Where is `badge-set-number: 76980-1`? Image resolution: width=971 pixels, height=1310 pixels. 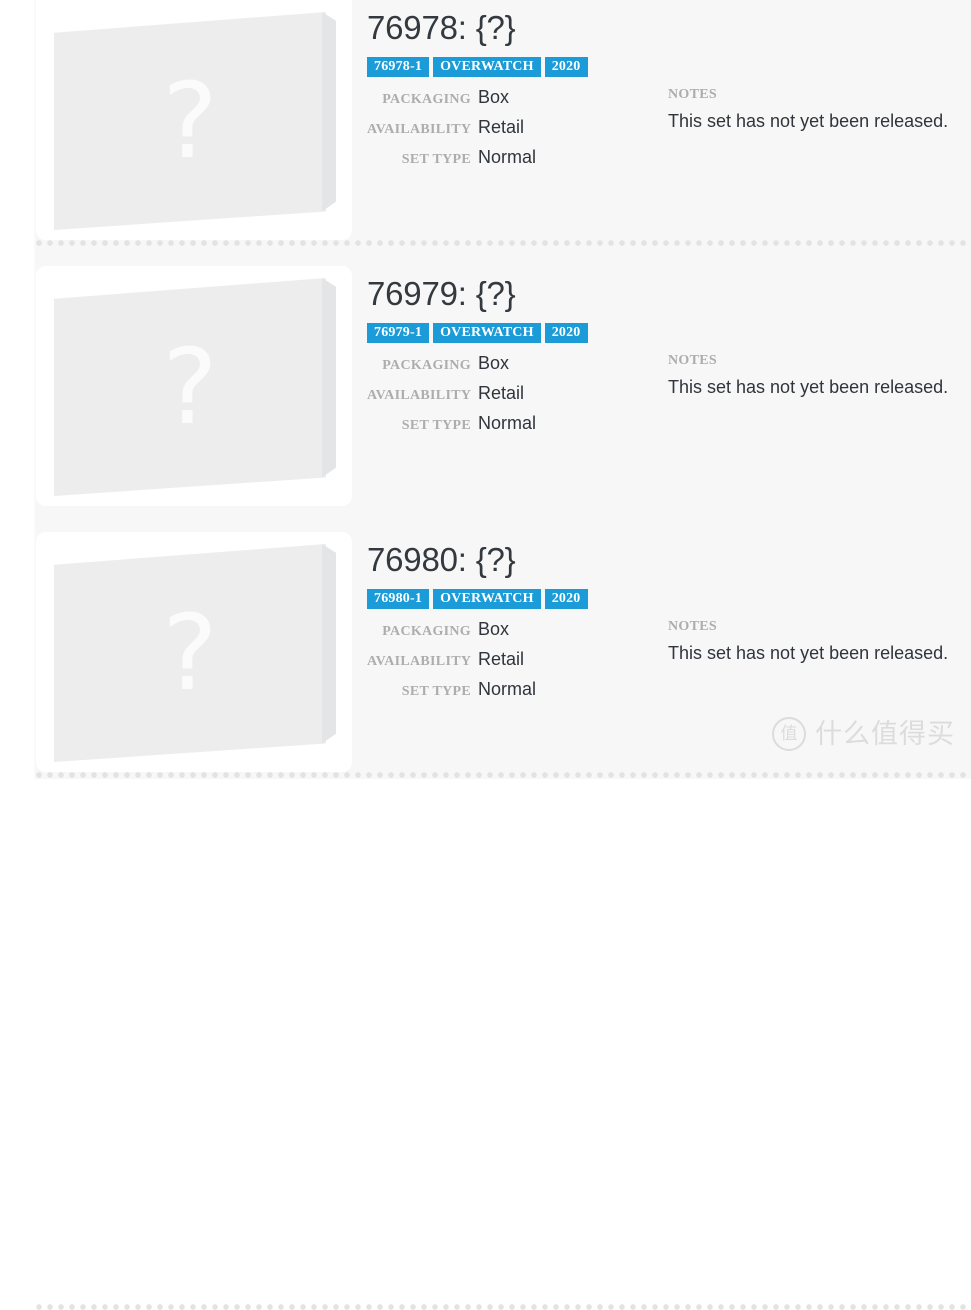 badge-set-number: 76980-1 is located at coordinates (398, 599).